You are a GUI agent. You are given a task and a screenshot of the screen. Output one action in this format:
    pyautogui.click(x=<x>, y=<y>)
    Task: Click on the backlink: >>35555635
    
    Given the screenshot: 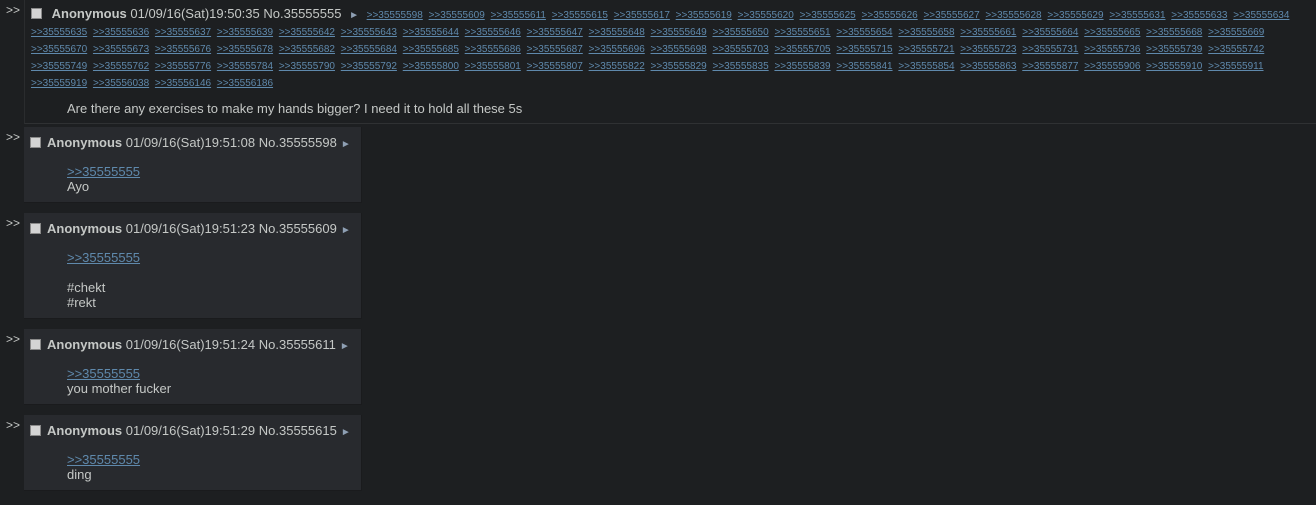 What is the action you would take?
    pyautogui.click(x=59, y=32)
    